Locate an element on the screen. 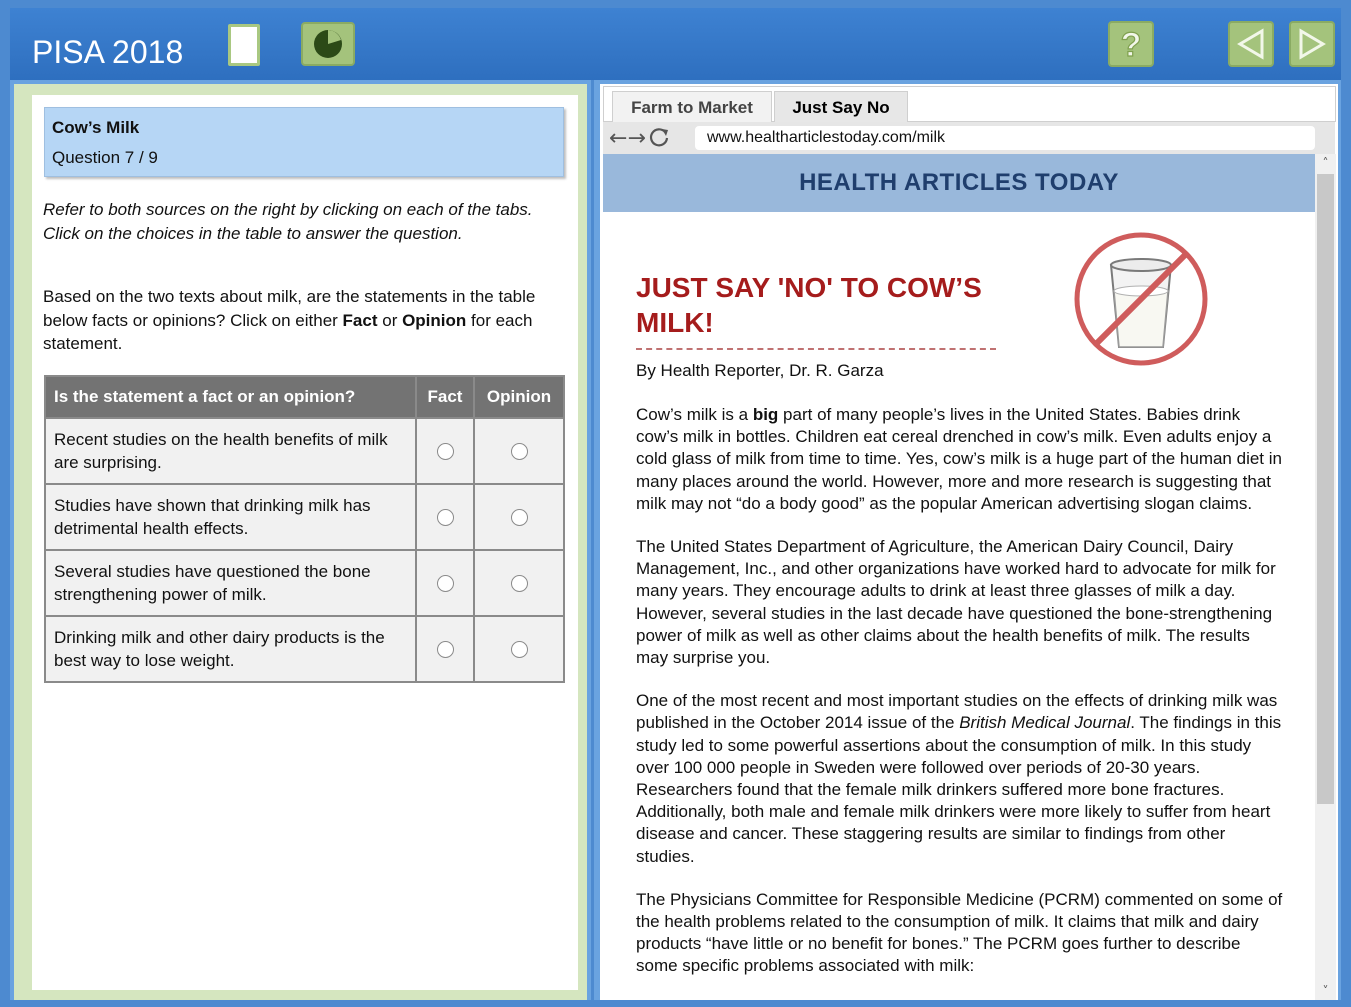 This screenshot has height=1007, width=1351. prompt-fact: Fact is located at coordinates (360, 320).